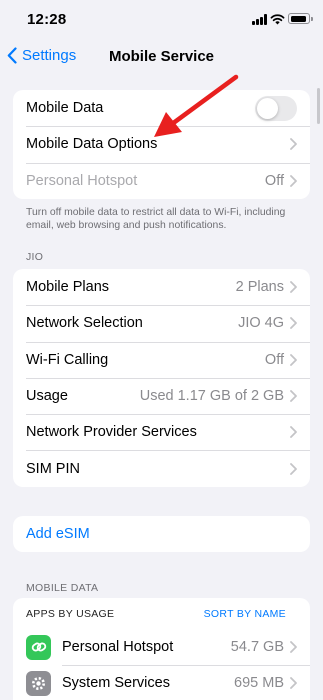  Describe the element at coordinates (84, 323) in the screenshot. I see `row-label: Network Selection` at that location.